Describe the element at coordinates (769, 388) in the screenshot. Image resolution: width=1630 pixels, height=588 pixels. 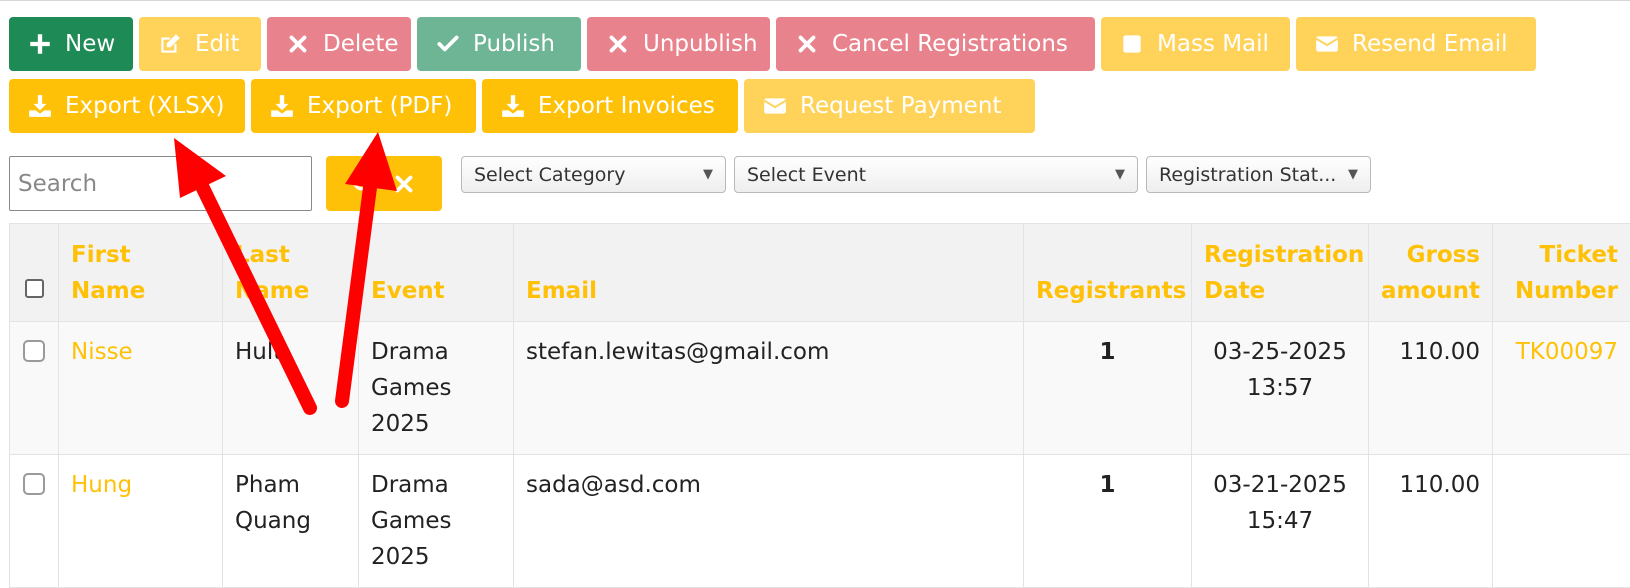
I see `email-cell: stefan.lewitas@gmail.com` at that location.